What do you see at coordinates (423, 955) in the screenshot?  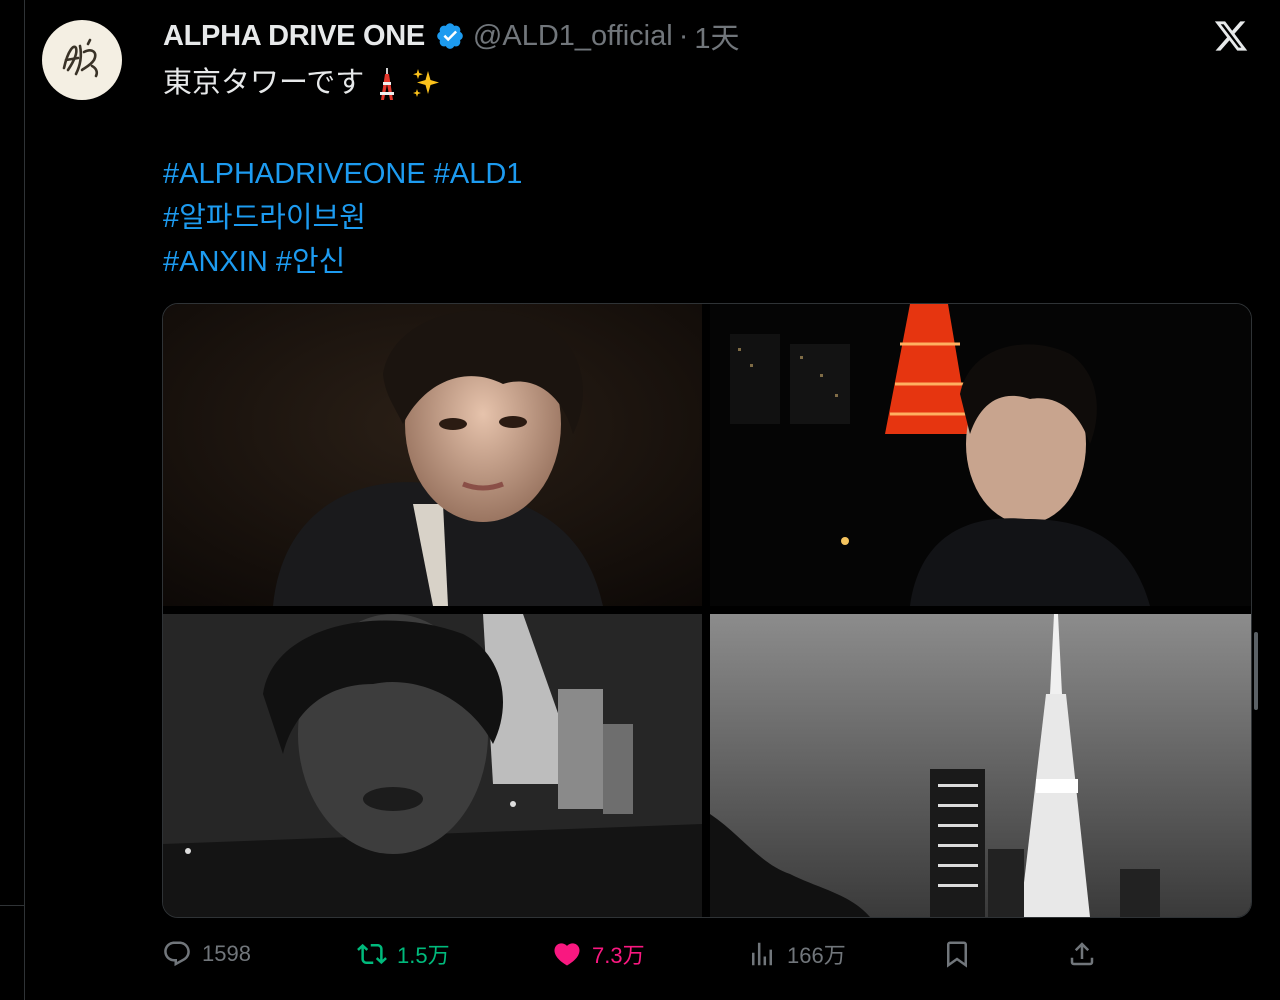 I see `retweet-count: 1.5万` at bounding box center [423, 955].